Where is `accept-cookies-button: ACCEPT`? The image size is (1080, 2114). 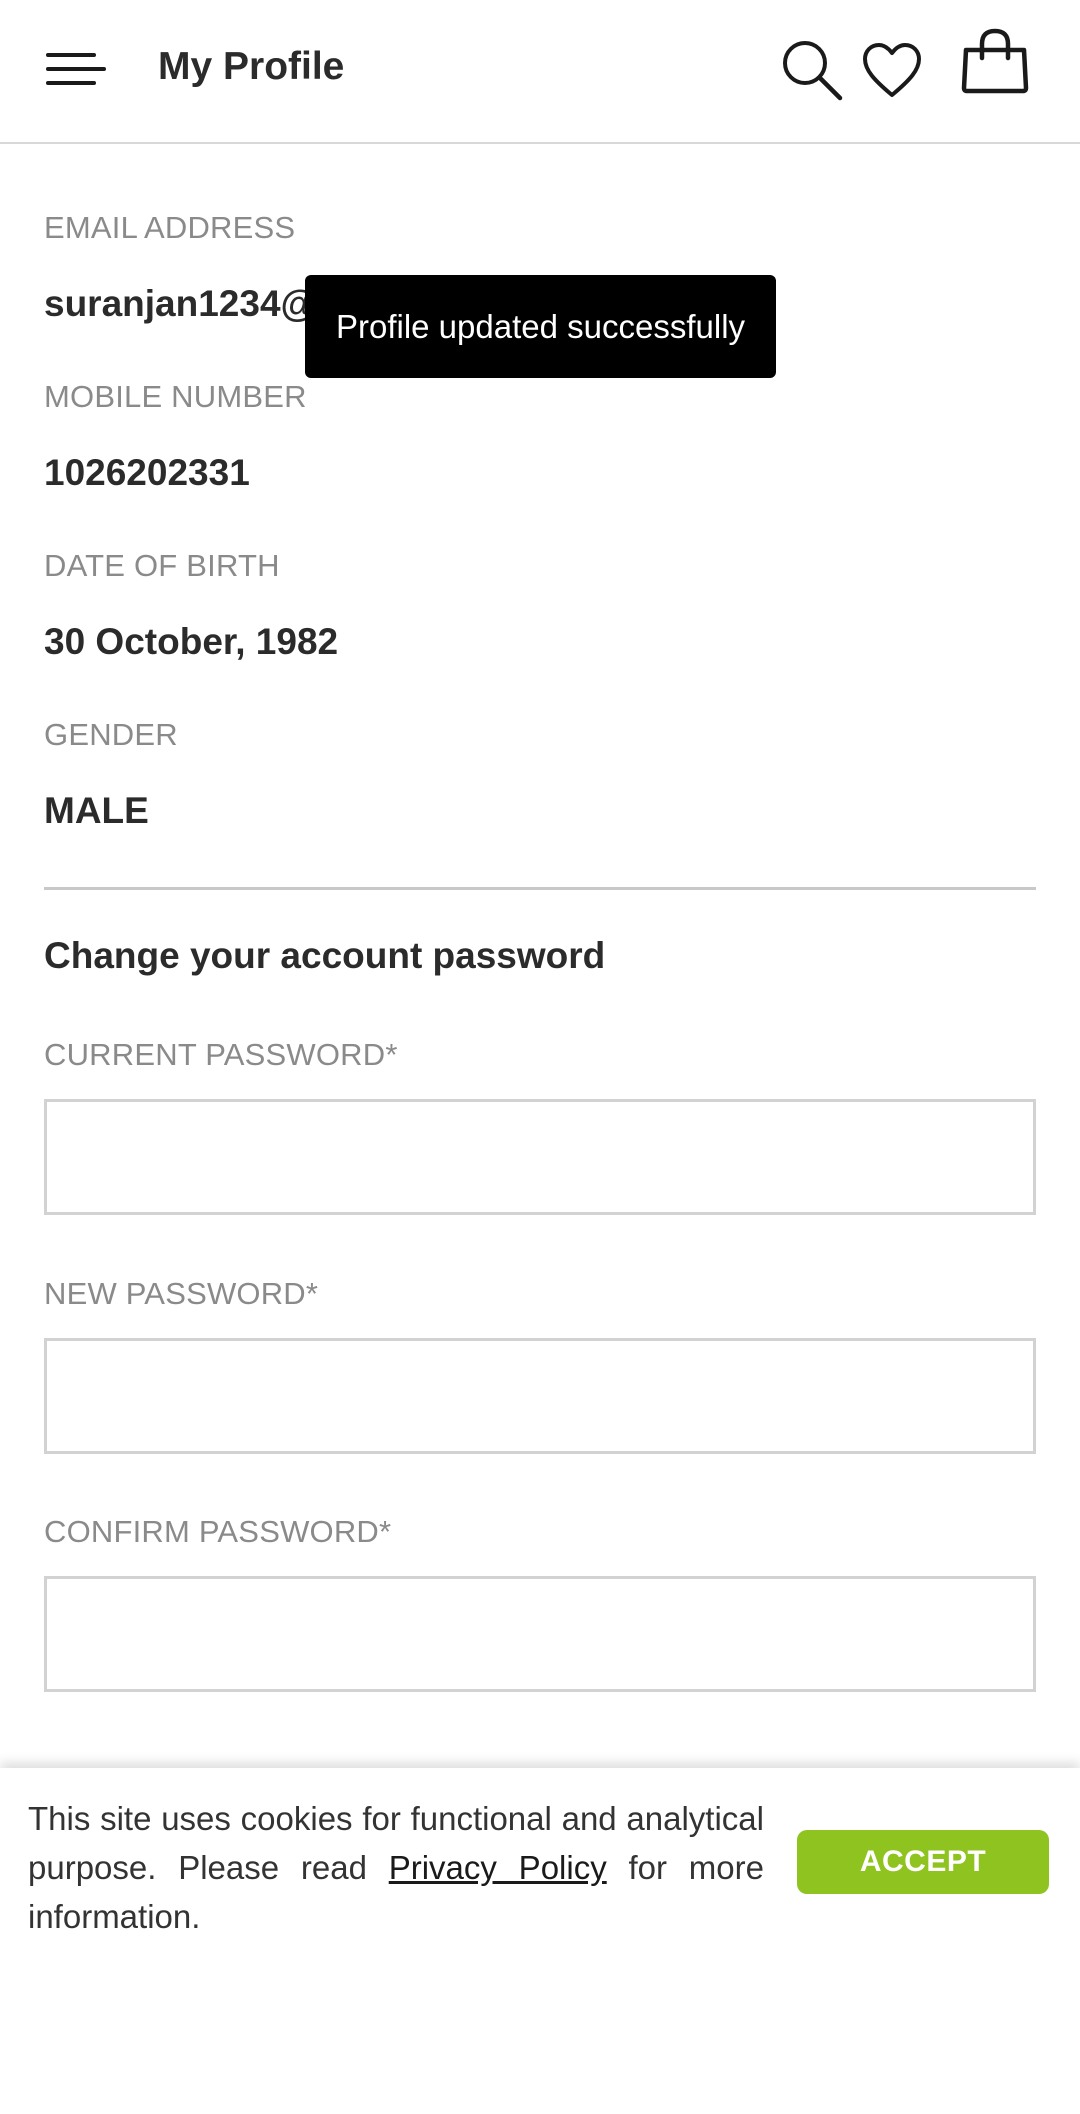 accept-cookies-button: ACCEPT is located at coordinates (923, 1862).